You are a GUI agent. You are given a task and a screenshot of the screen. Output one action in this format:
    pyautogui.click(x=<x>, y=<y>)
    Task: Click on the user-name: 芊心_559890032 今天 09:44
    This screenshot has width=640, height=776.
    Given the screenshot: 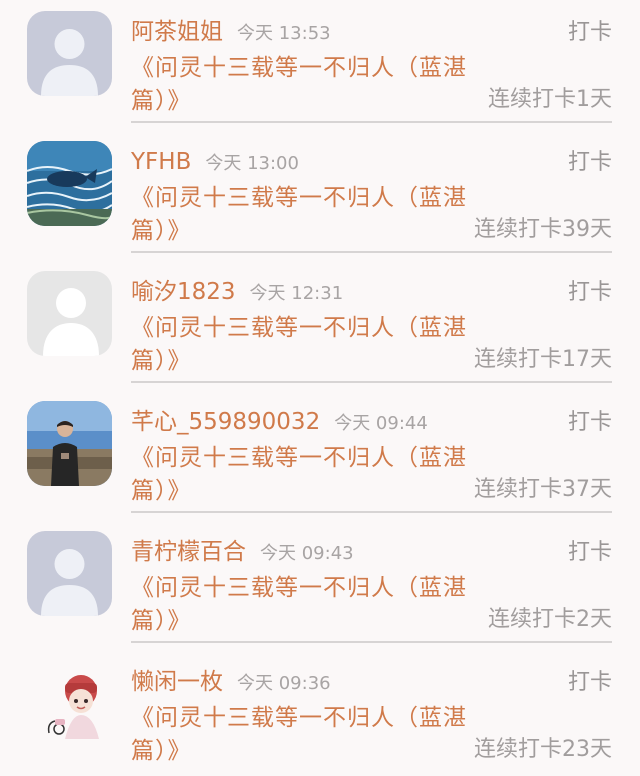 What is the action you would take?
    pyautogui.click(x=279, y=423)
    